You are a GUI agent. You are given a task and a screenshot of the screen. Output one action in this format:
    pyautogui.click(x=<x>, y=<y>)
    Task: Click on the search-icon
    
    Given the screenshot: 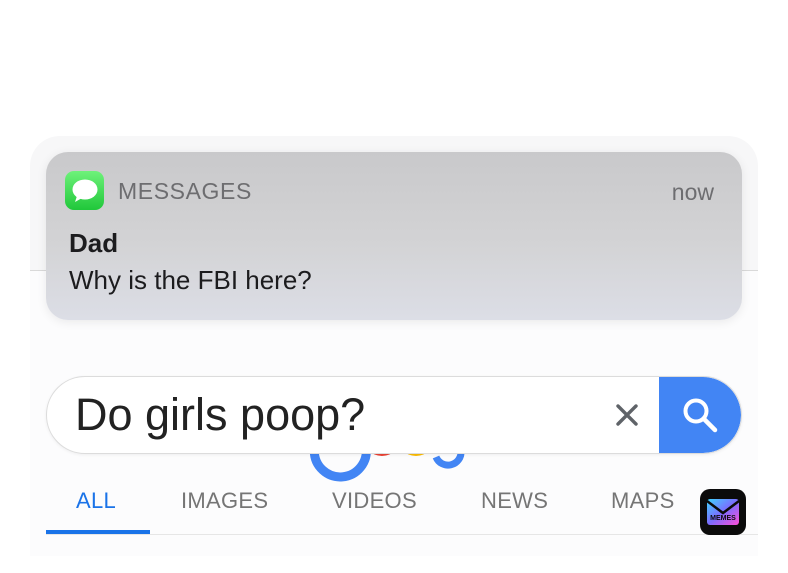 What is the action you would take?
    pyautogui.click(x=700, y=415)
    